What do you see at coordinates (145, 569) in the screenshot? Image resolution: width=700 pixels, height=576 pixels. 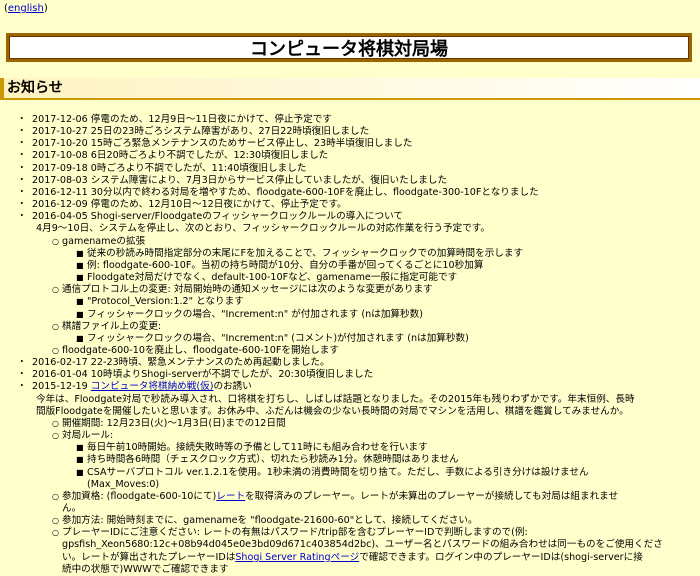 I see `id-note-line-4: 続中の状態で)WWWでご確認できます` at bounding box center [145, 569].